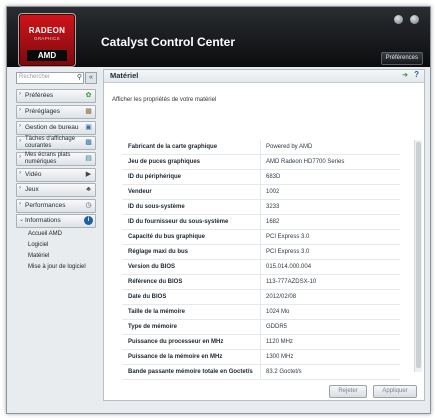 The width and height of the screenshot is (435, 418). Describe the element at coordinates (416, 74) in the screenshot. I see `help-icon: ?` at that location.